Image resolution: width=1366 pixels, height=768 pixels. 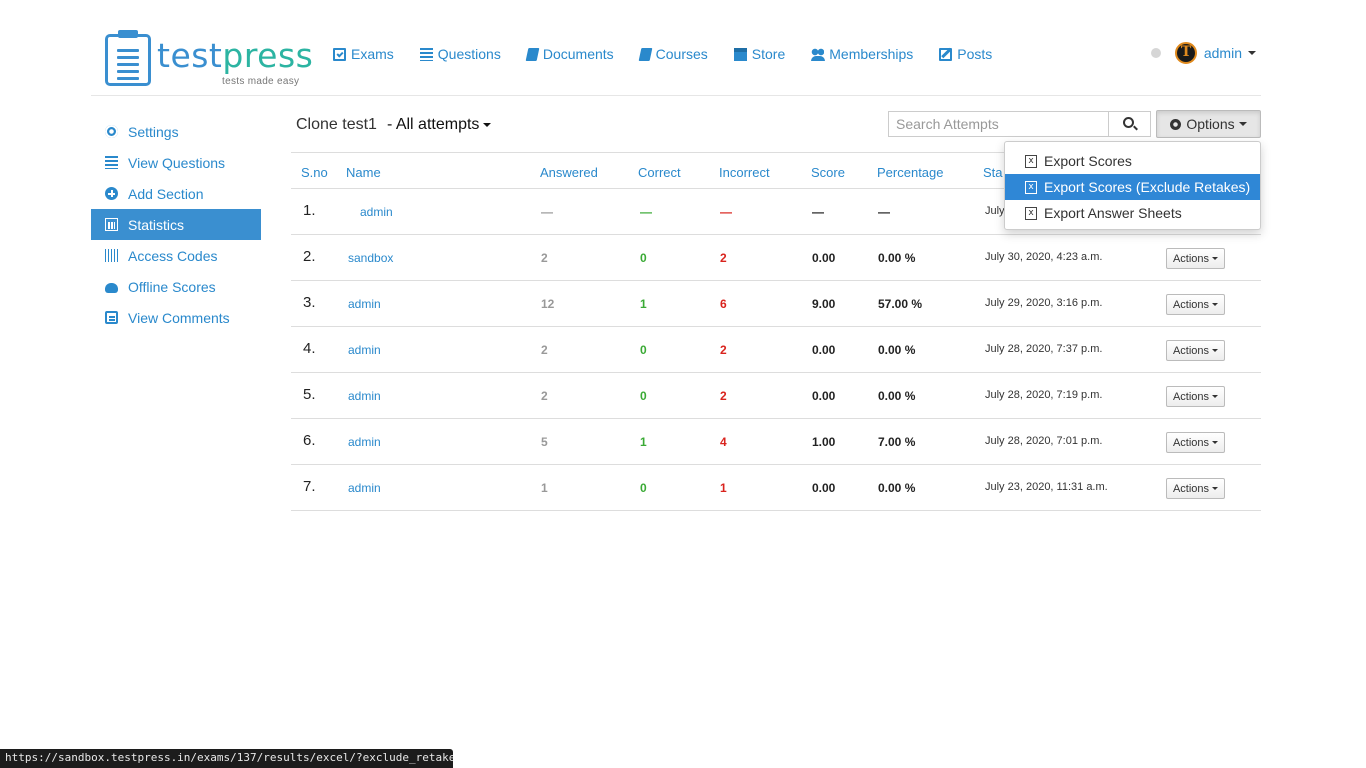 What do you see at coordinates (910, 172) in the screenshot?
I see `column-header-percentage: Percentage` at bounding box center [910, 172].